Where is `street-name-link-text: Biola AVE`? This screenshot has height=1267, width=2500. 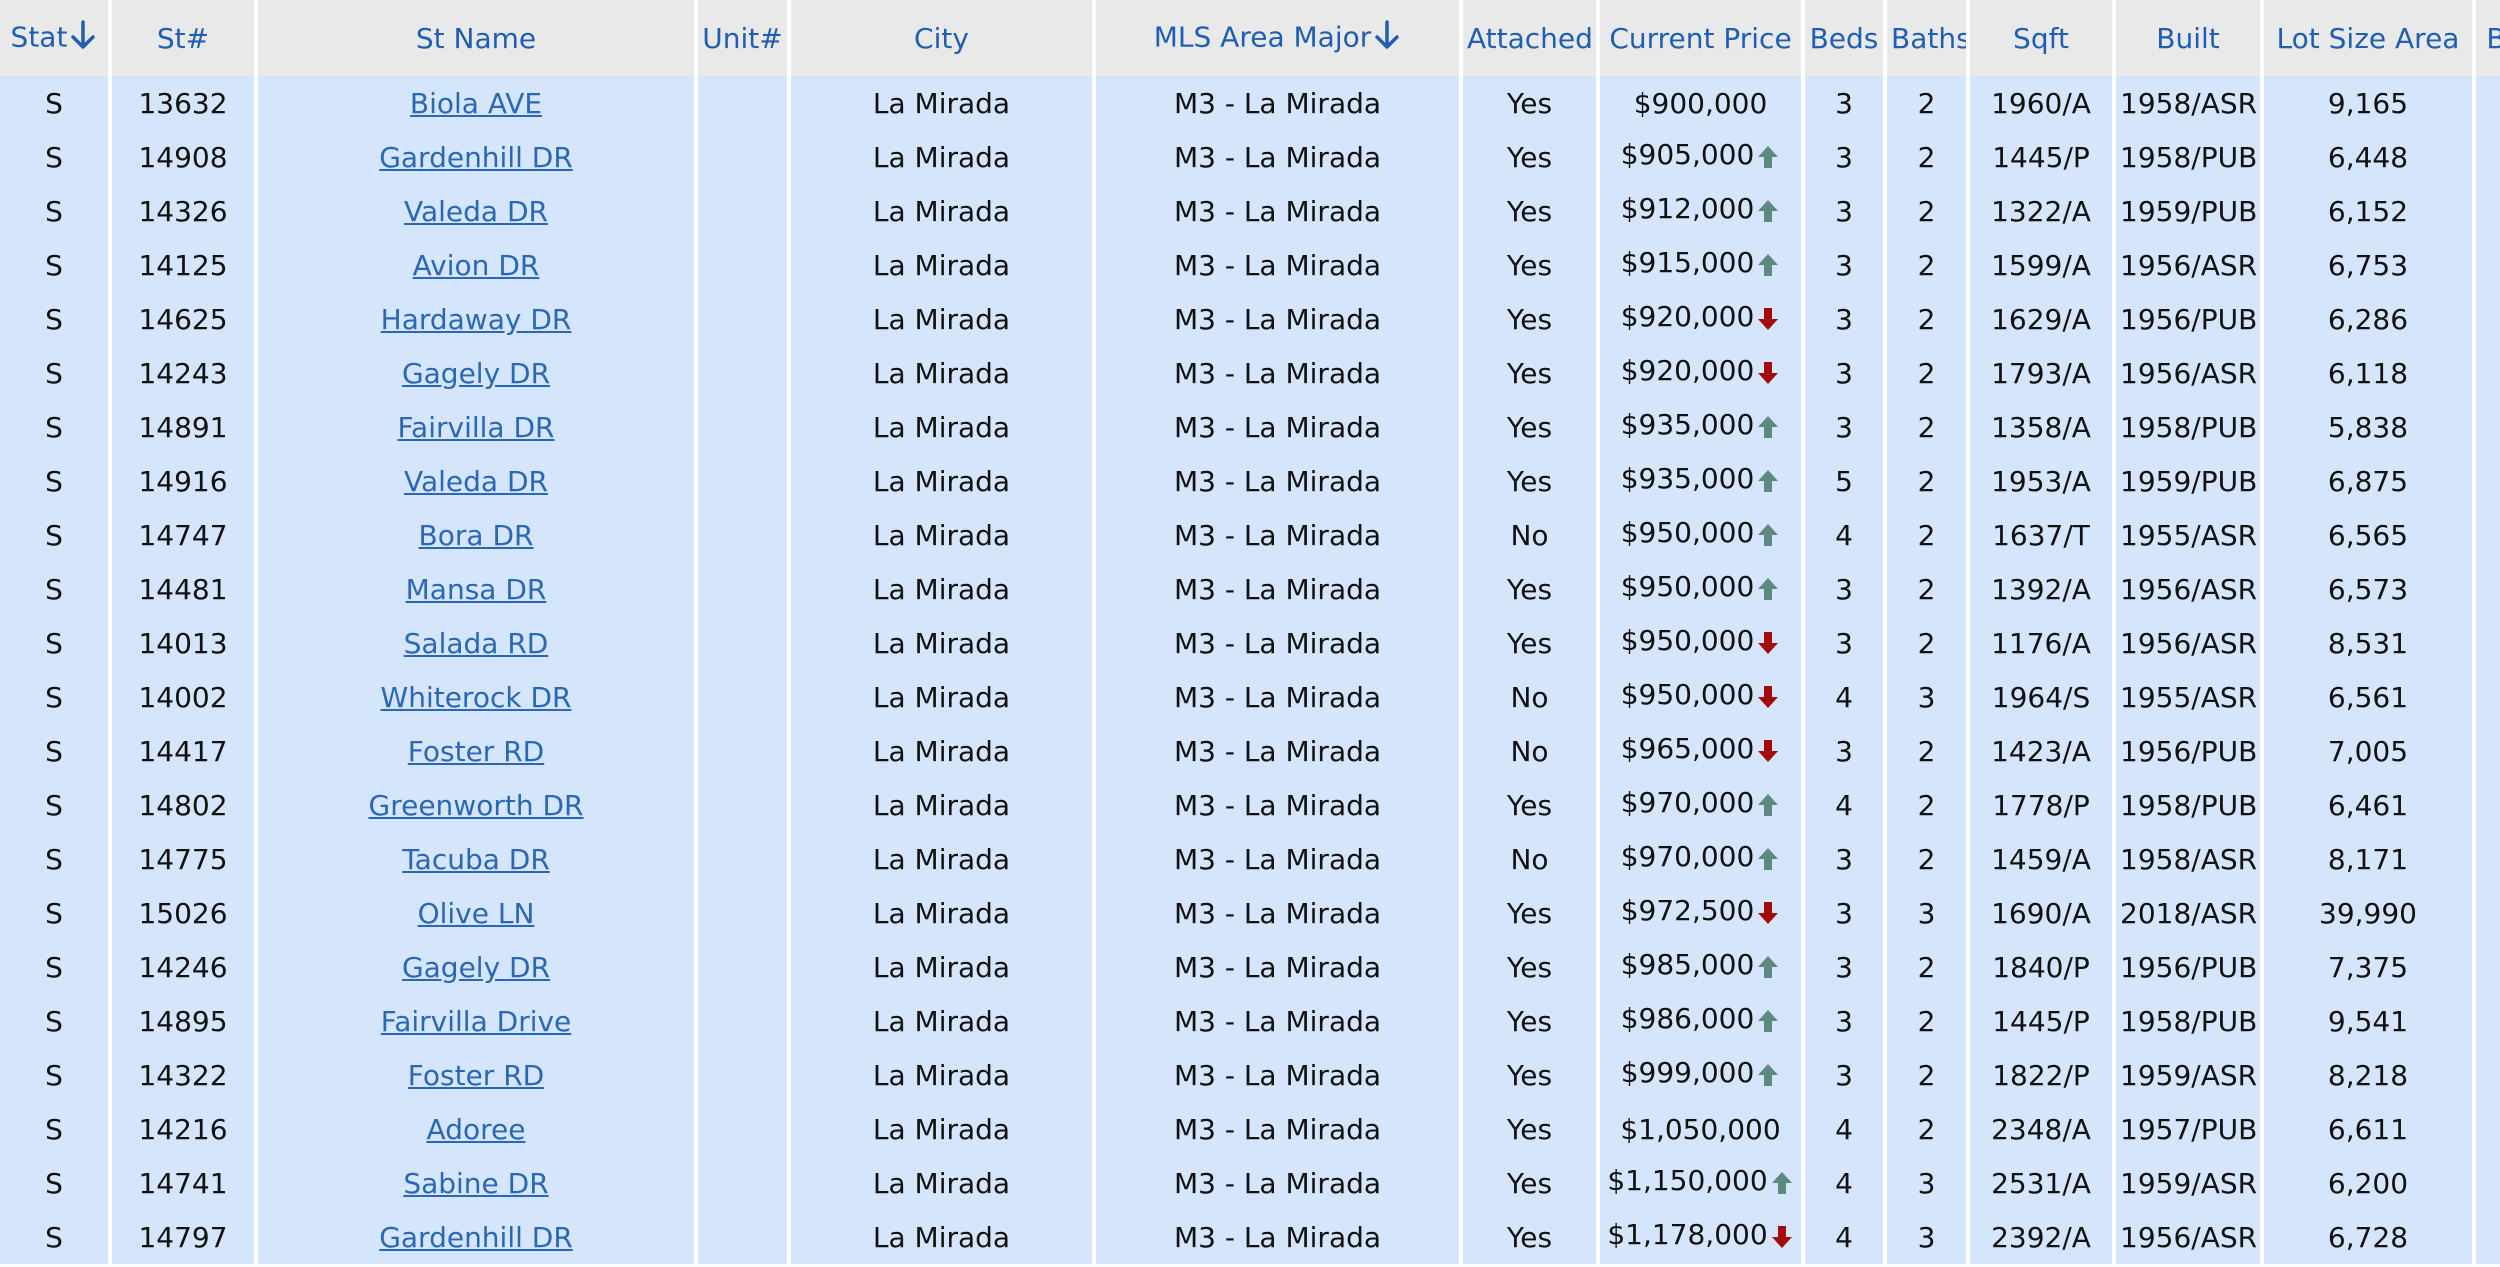 street-name-link-text: Biola AVE is located at coordinates (476, 103).